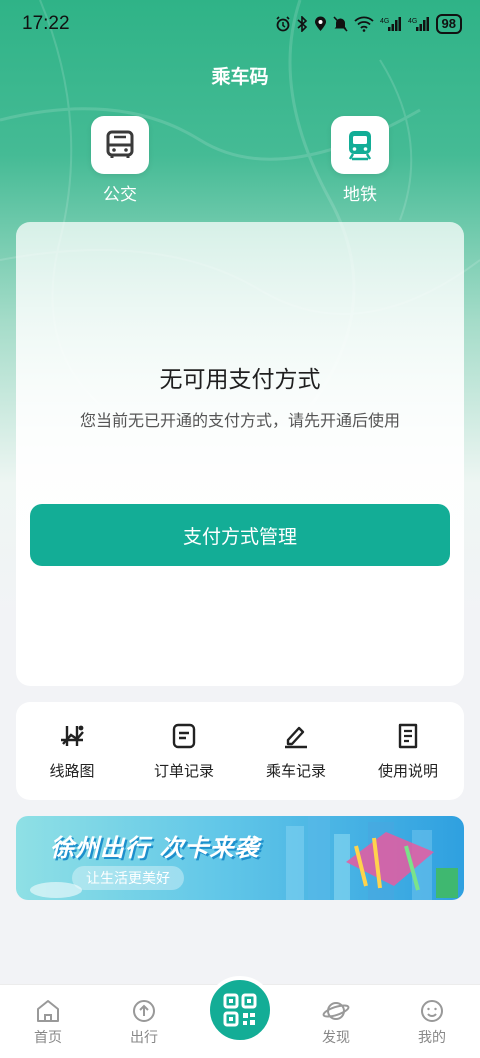 This screenshot has height=1058, width=480. I want to click on travel-icon, so click(144, 1011).